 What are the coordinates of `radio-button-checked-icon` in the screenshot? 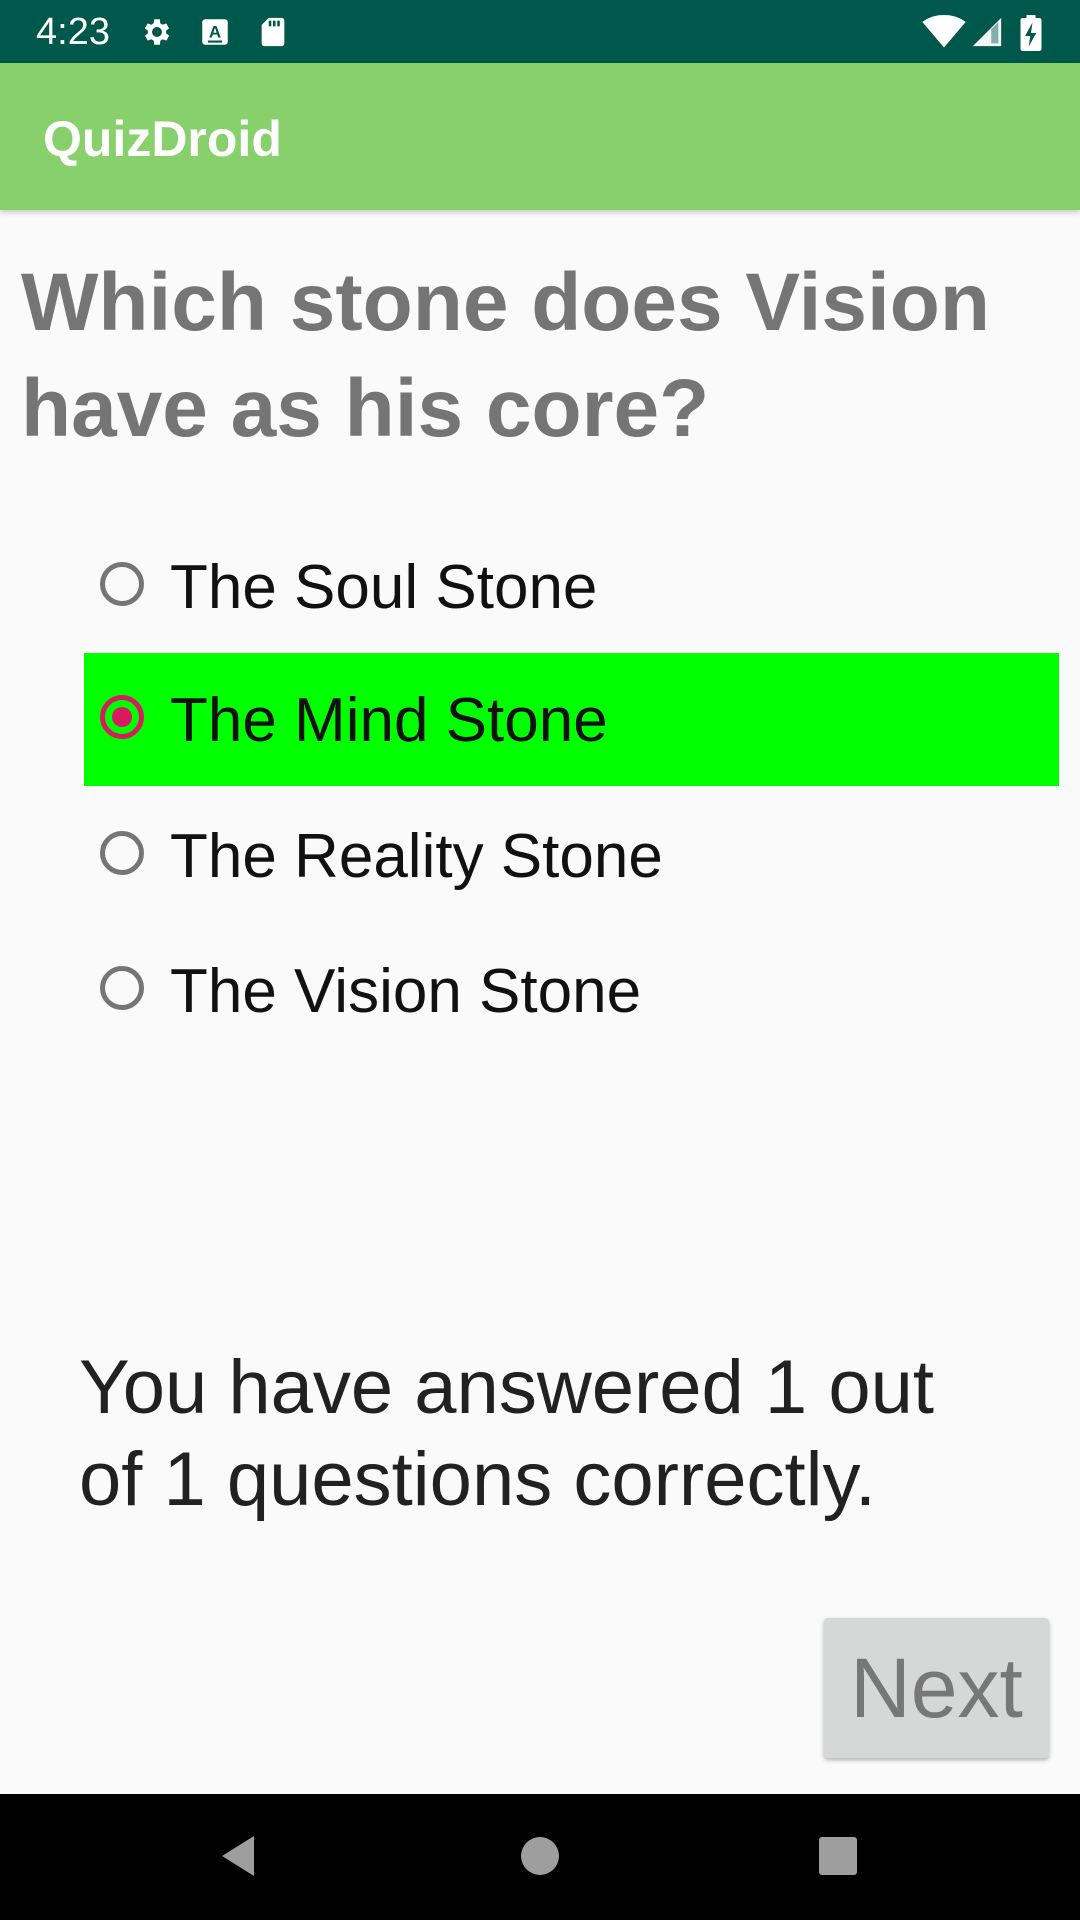 It's located at (122, 717).